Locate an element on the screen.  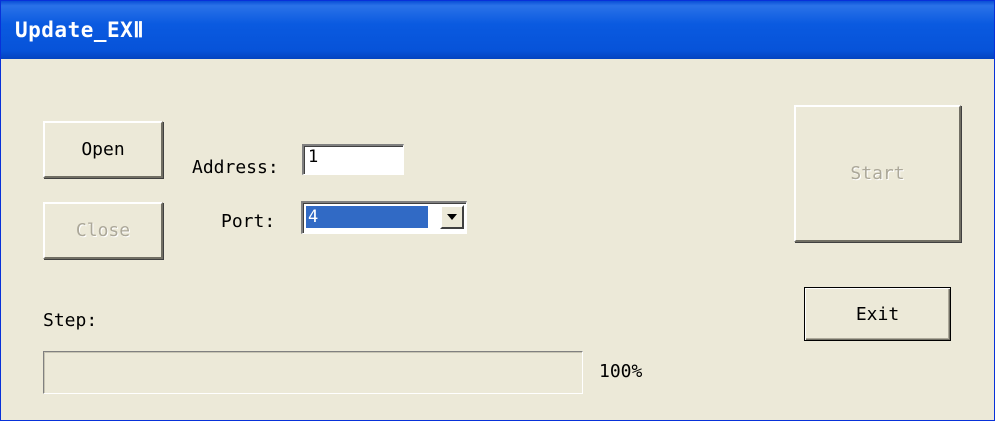
step-progress-bar is located at coordinates (313, 372).